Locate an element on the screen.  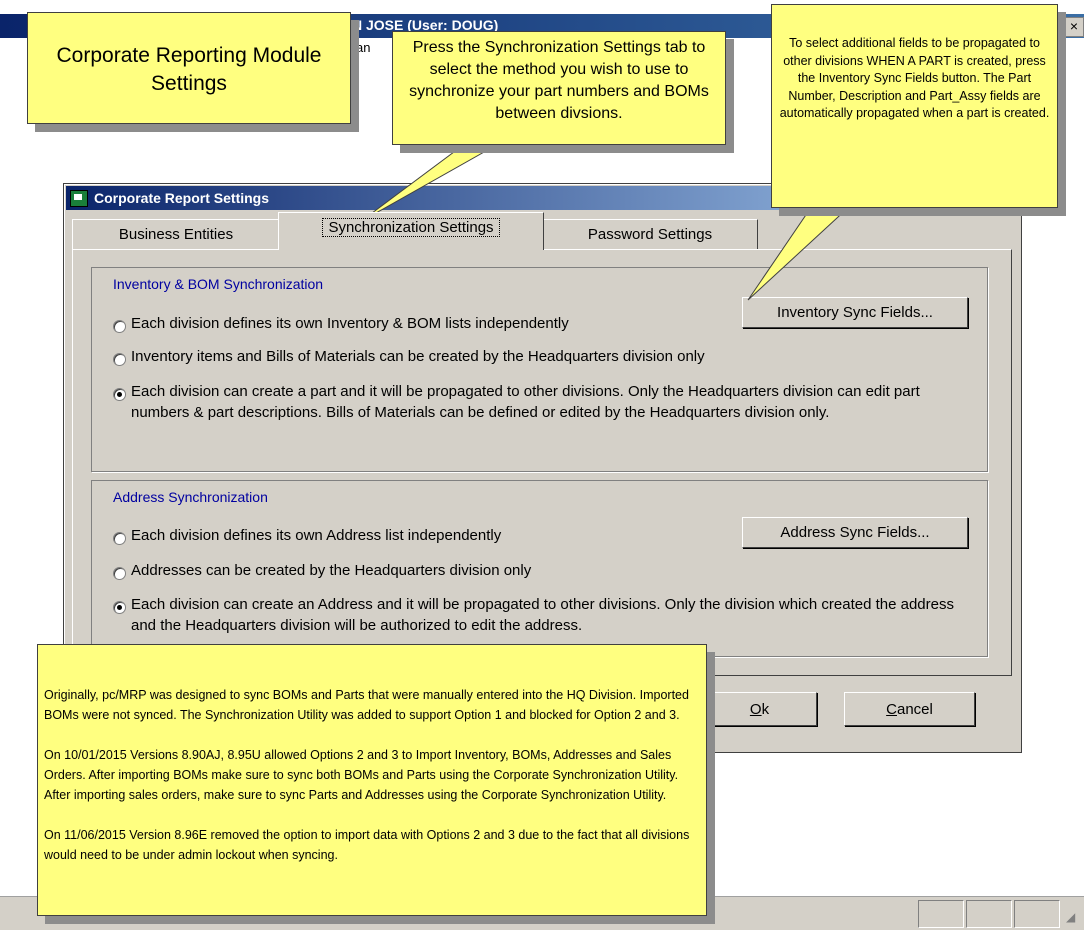
module-title-text: Corporate Reporting Module Settings is located at coordinates (189, 69).